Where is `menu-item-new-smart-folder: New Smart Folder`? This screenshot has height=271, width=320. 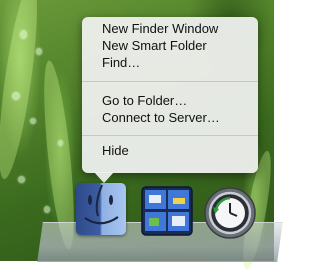
menu-item-new-smart-folder: New Smart Folder is located at coordinates (154, 46).